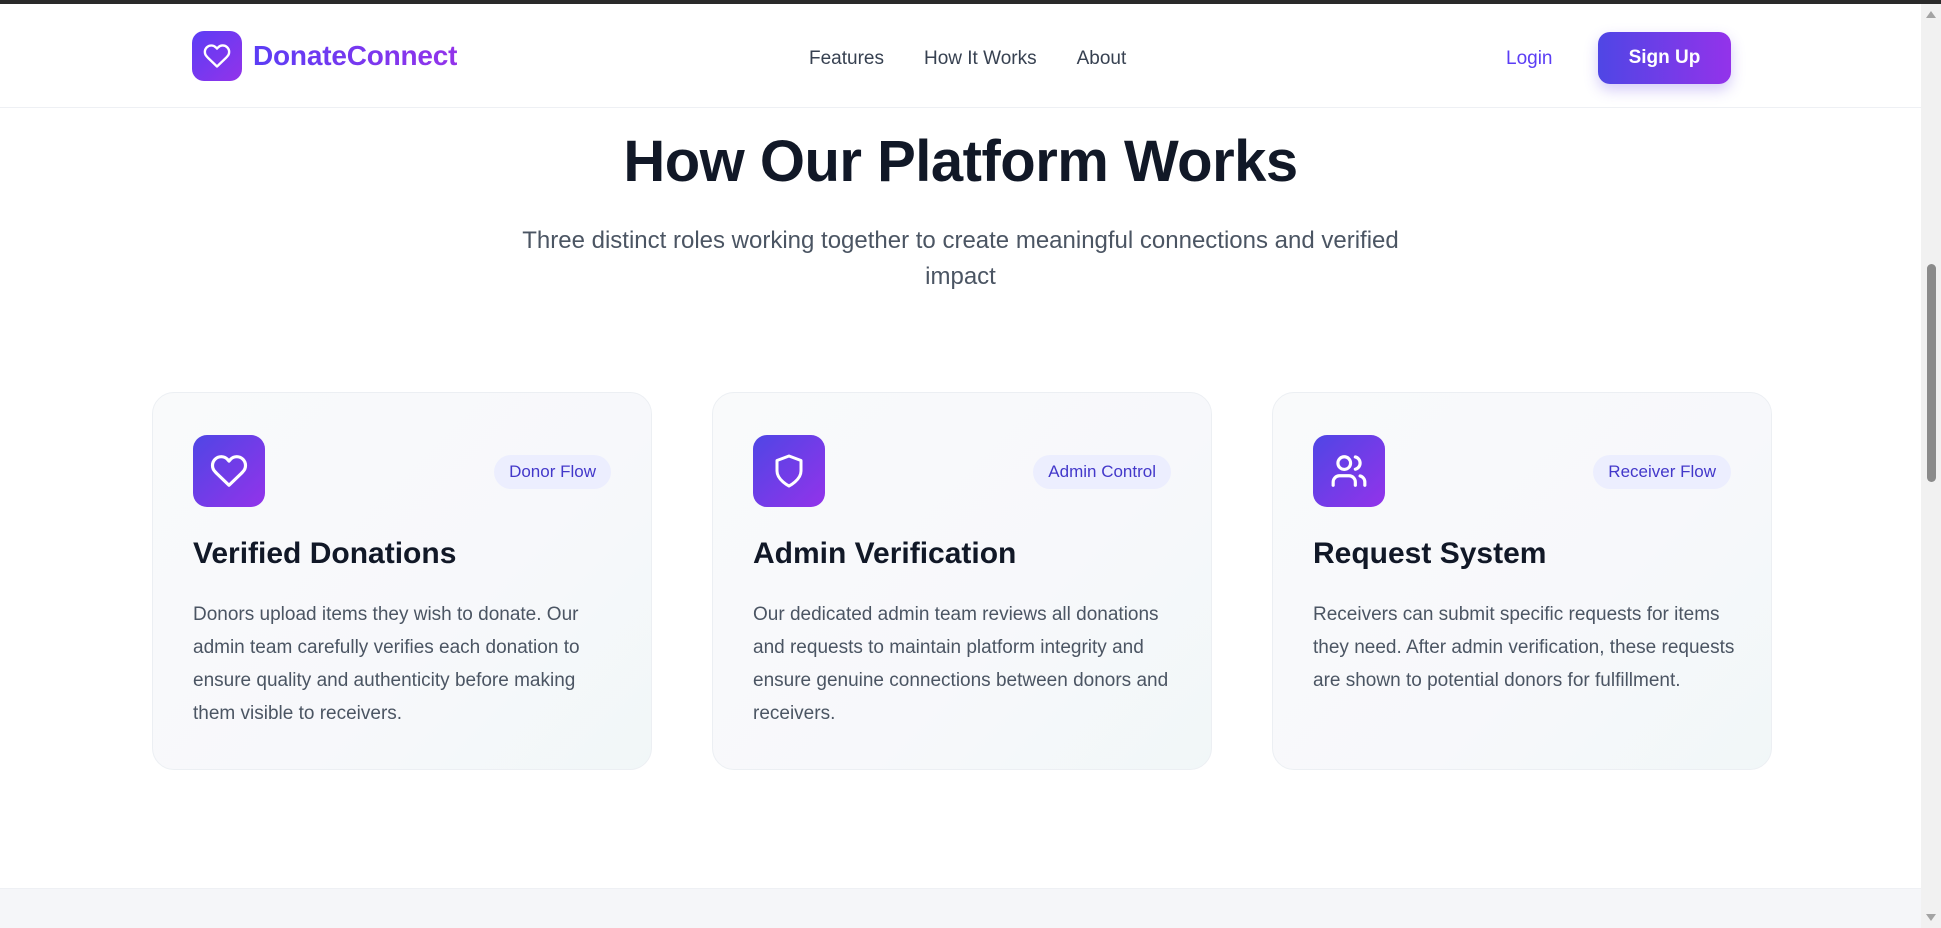 This screenshot has height=928, width=1941. Describe the element at coordinates (885, 553) in the screenshot. I see `card-title: Admin Verification` at that location.